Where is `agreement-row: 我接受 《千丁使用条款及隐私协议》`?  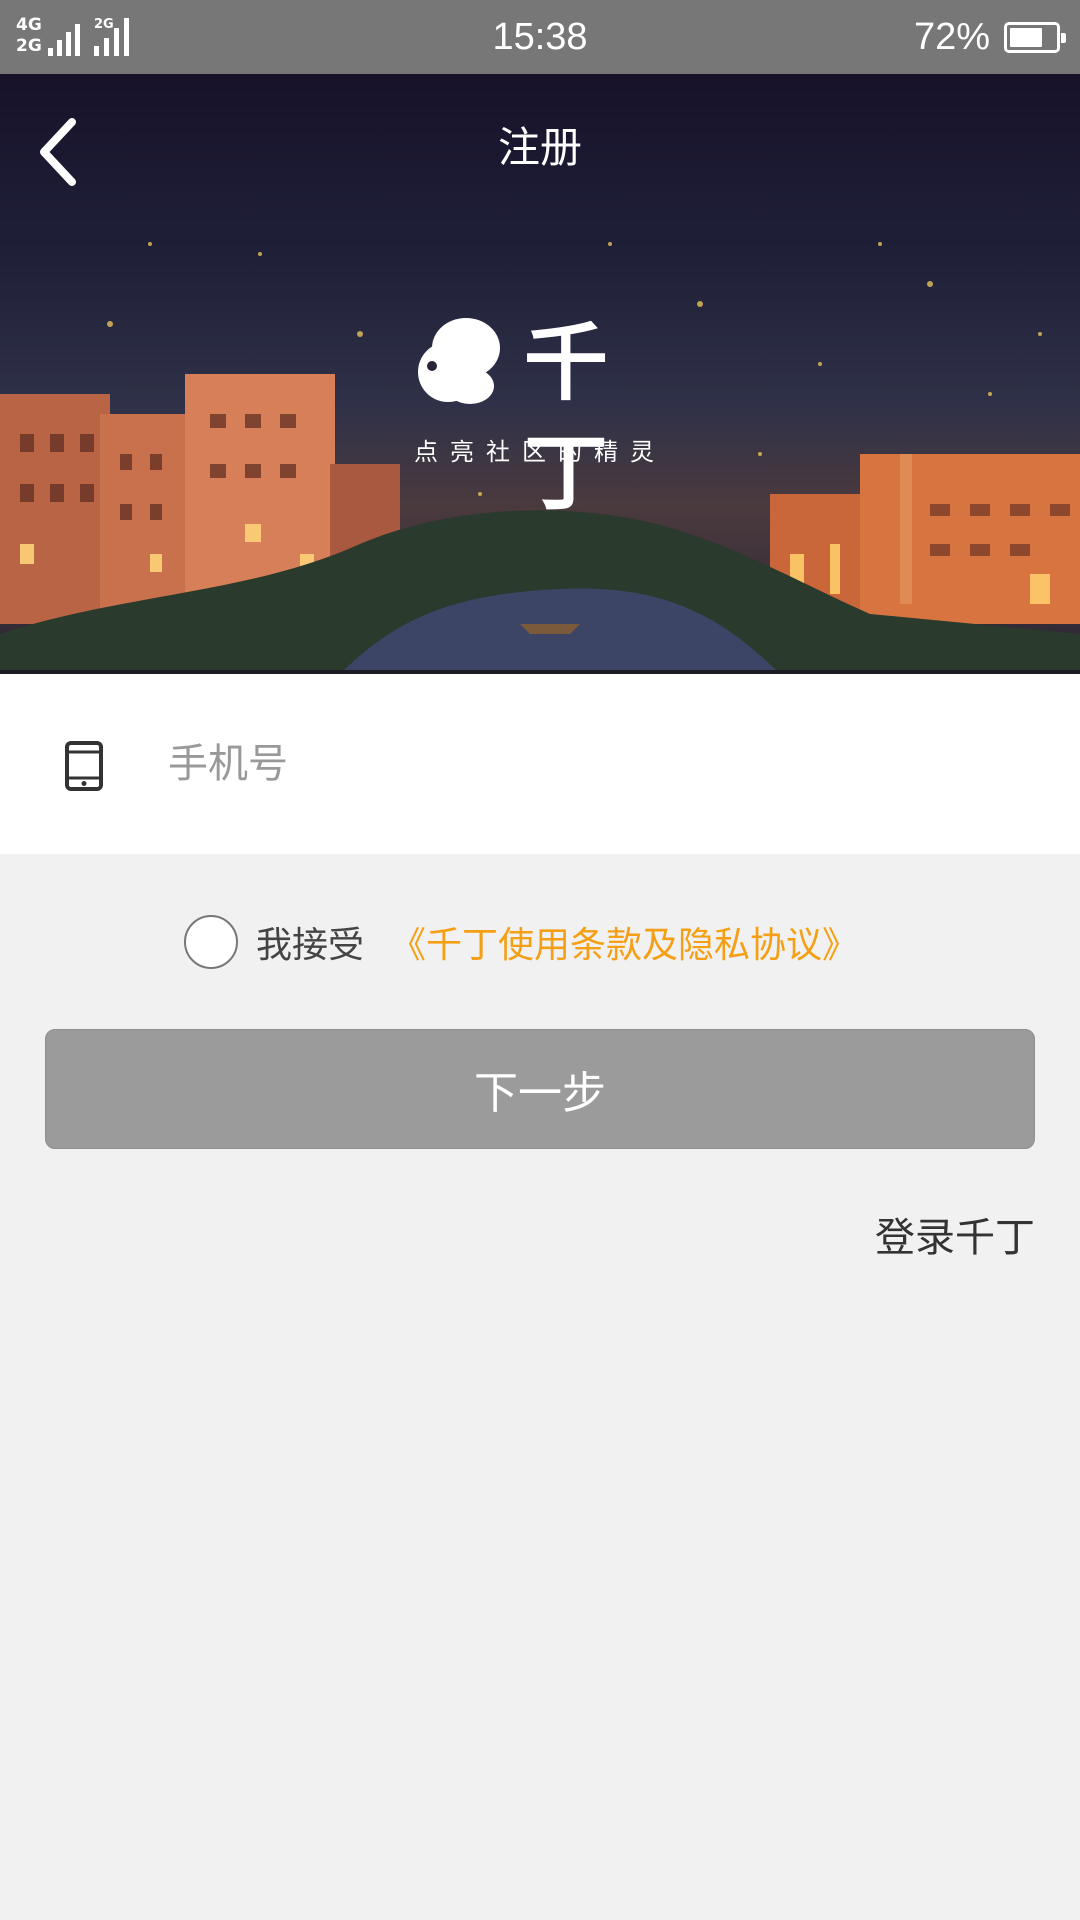
agreement-row: 我接受 《千丁使用条款及隐私协议》 is located at coordinates (521, 942).